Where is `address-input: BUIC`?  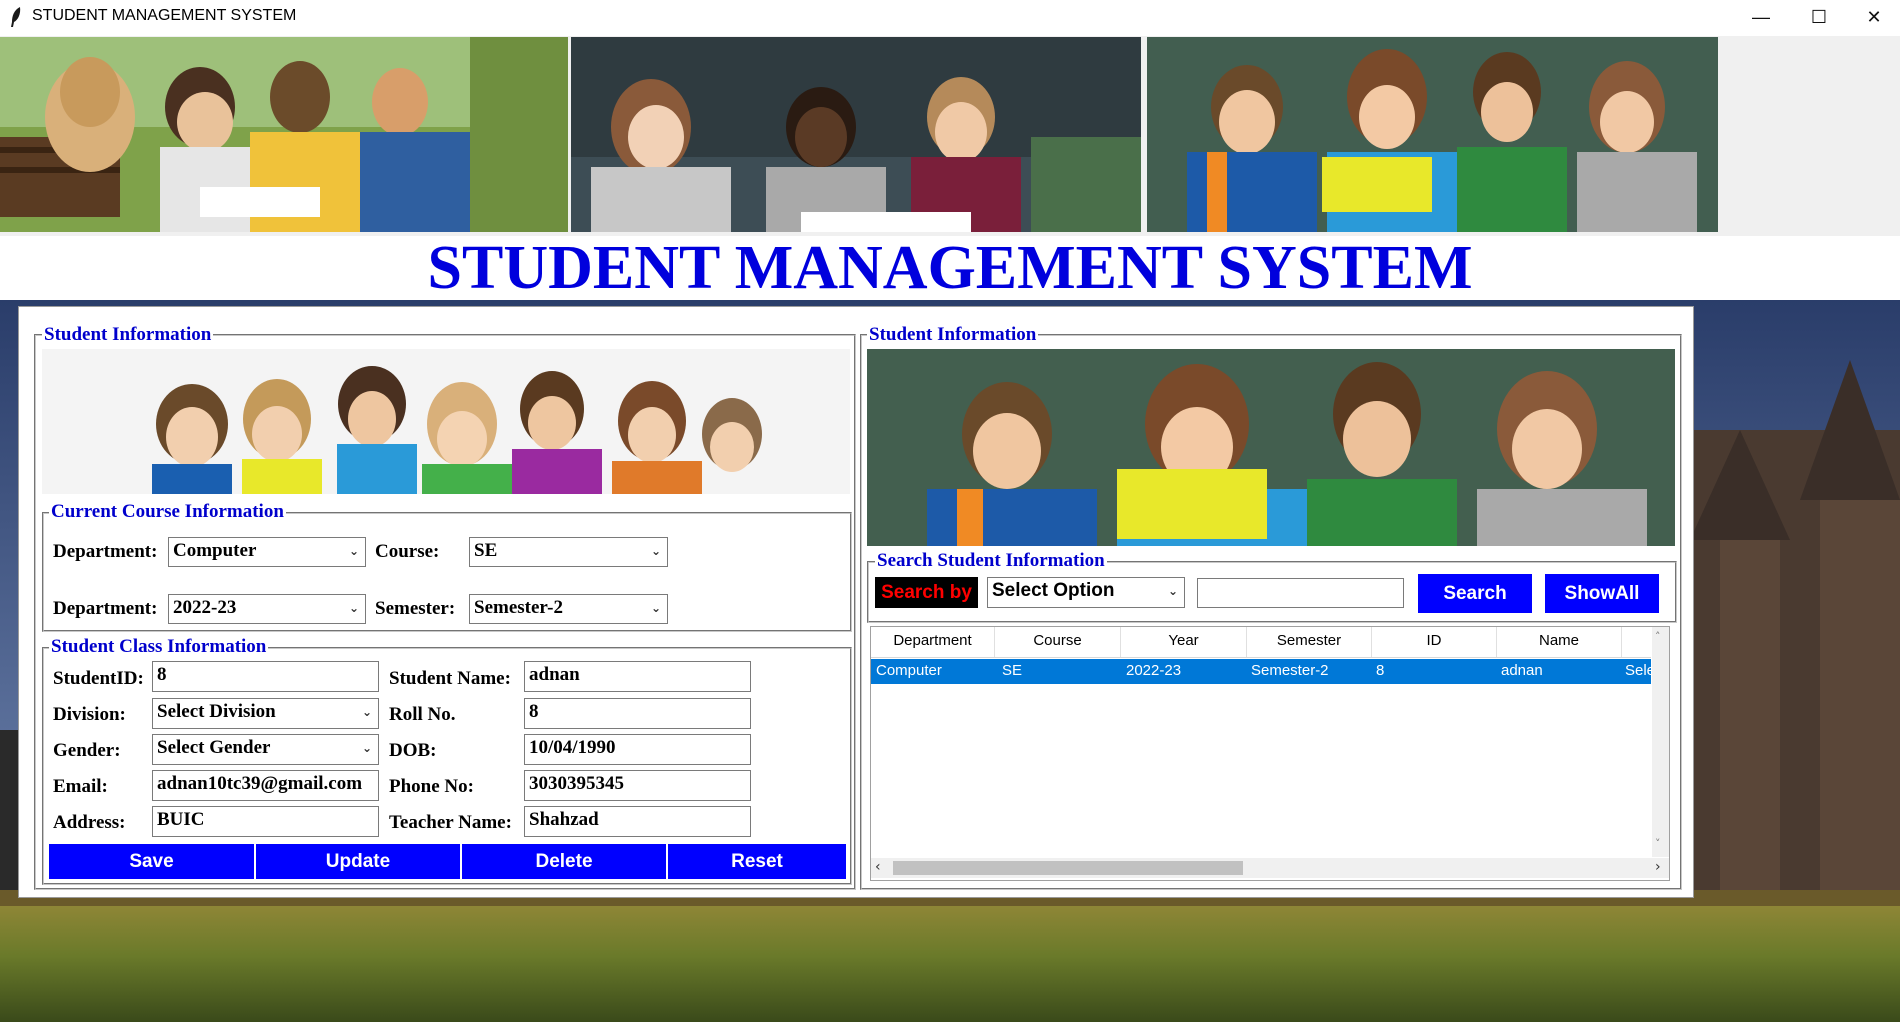 address-input: BUIC is located at coordinates (265, 821).